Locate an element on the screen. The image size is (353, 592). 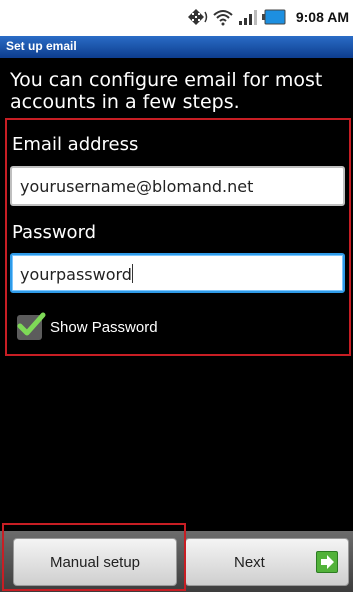
text-caret is located at coordinates (132, 273).